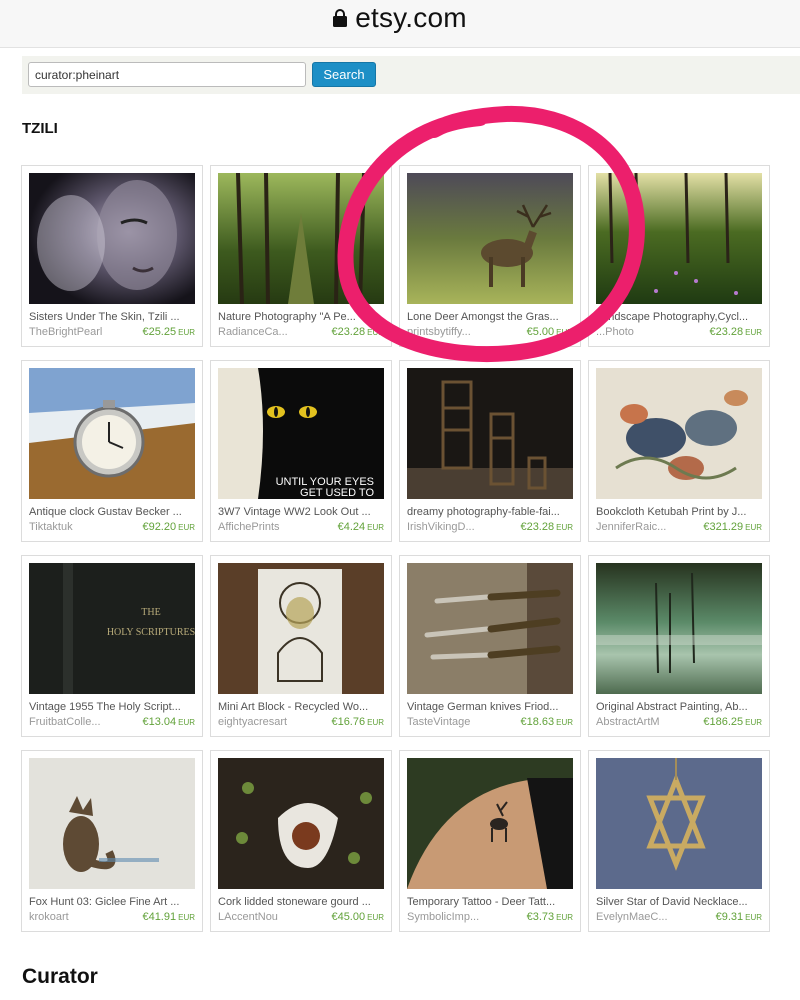  What do you see at coordinates (646, 722) in the screenshot?
I see `listing-shop: AbstractArtM` at bounding box center [646, 722].